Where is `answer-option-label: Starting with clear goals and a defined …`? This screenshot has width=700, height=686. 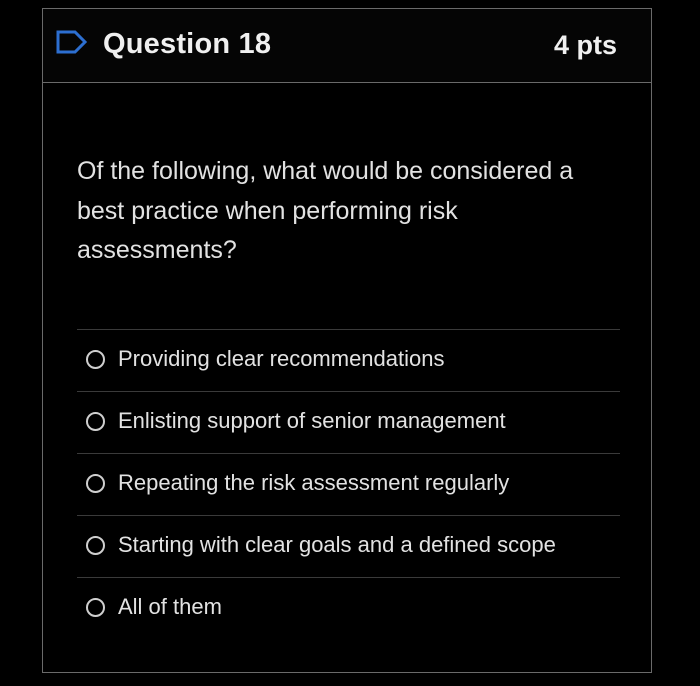
answer-option-label: Starting with clear goals and a defined … is located at coordinates (337, 545).